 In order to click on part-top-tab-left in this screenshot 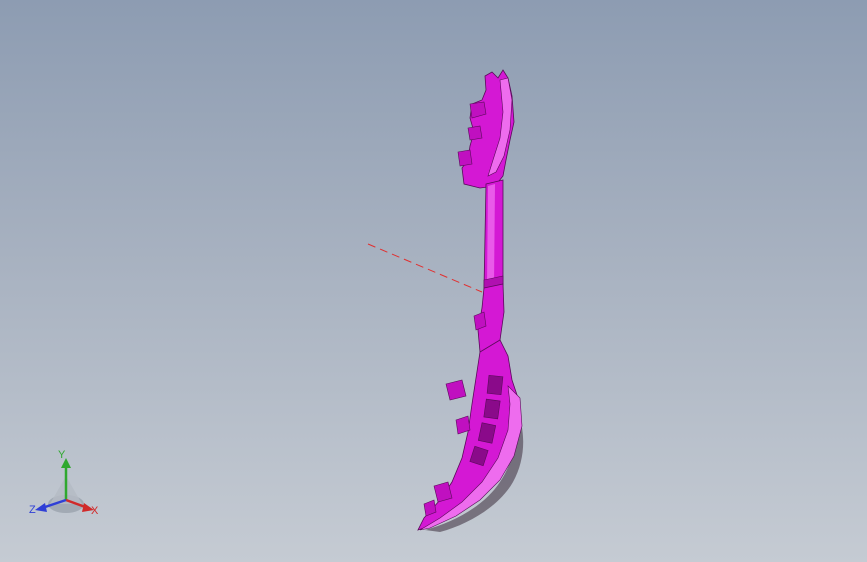, I will do `click(465, 158)`.